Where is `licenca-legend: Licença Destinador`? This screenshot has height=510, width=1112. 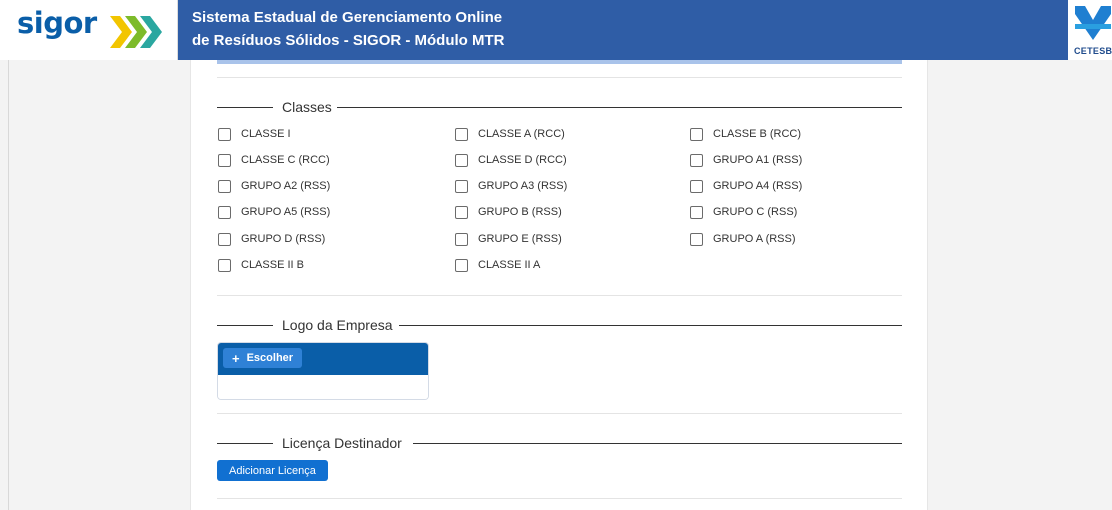 licenca-legend: Licença Destinador is located at coordinates (559, 443).